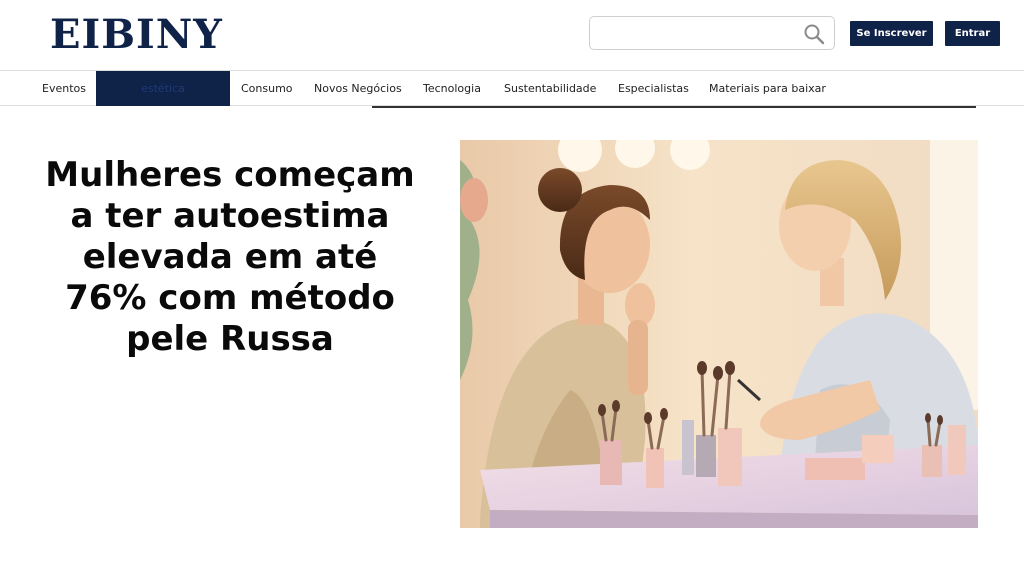  Describe the element at coordinates (674, 107) in the screenshot. I see `nav-divider` at that location.